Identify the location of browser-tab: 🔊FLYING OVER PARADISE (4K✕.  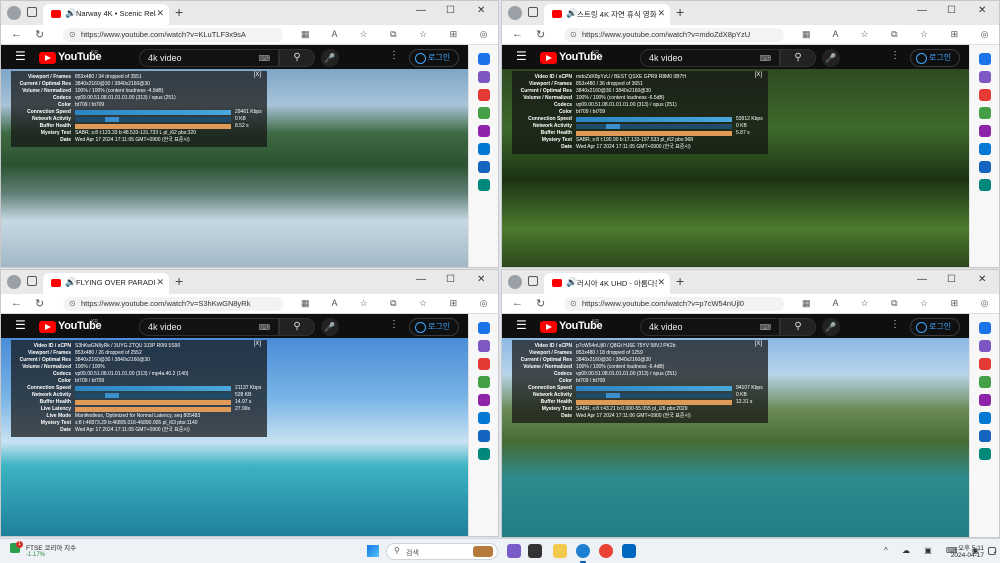
(106, 283).